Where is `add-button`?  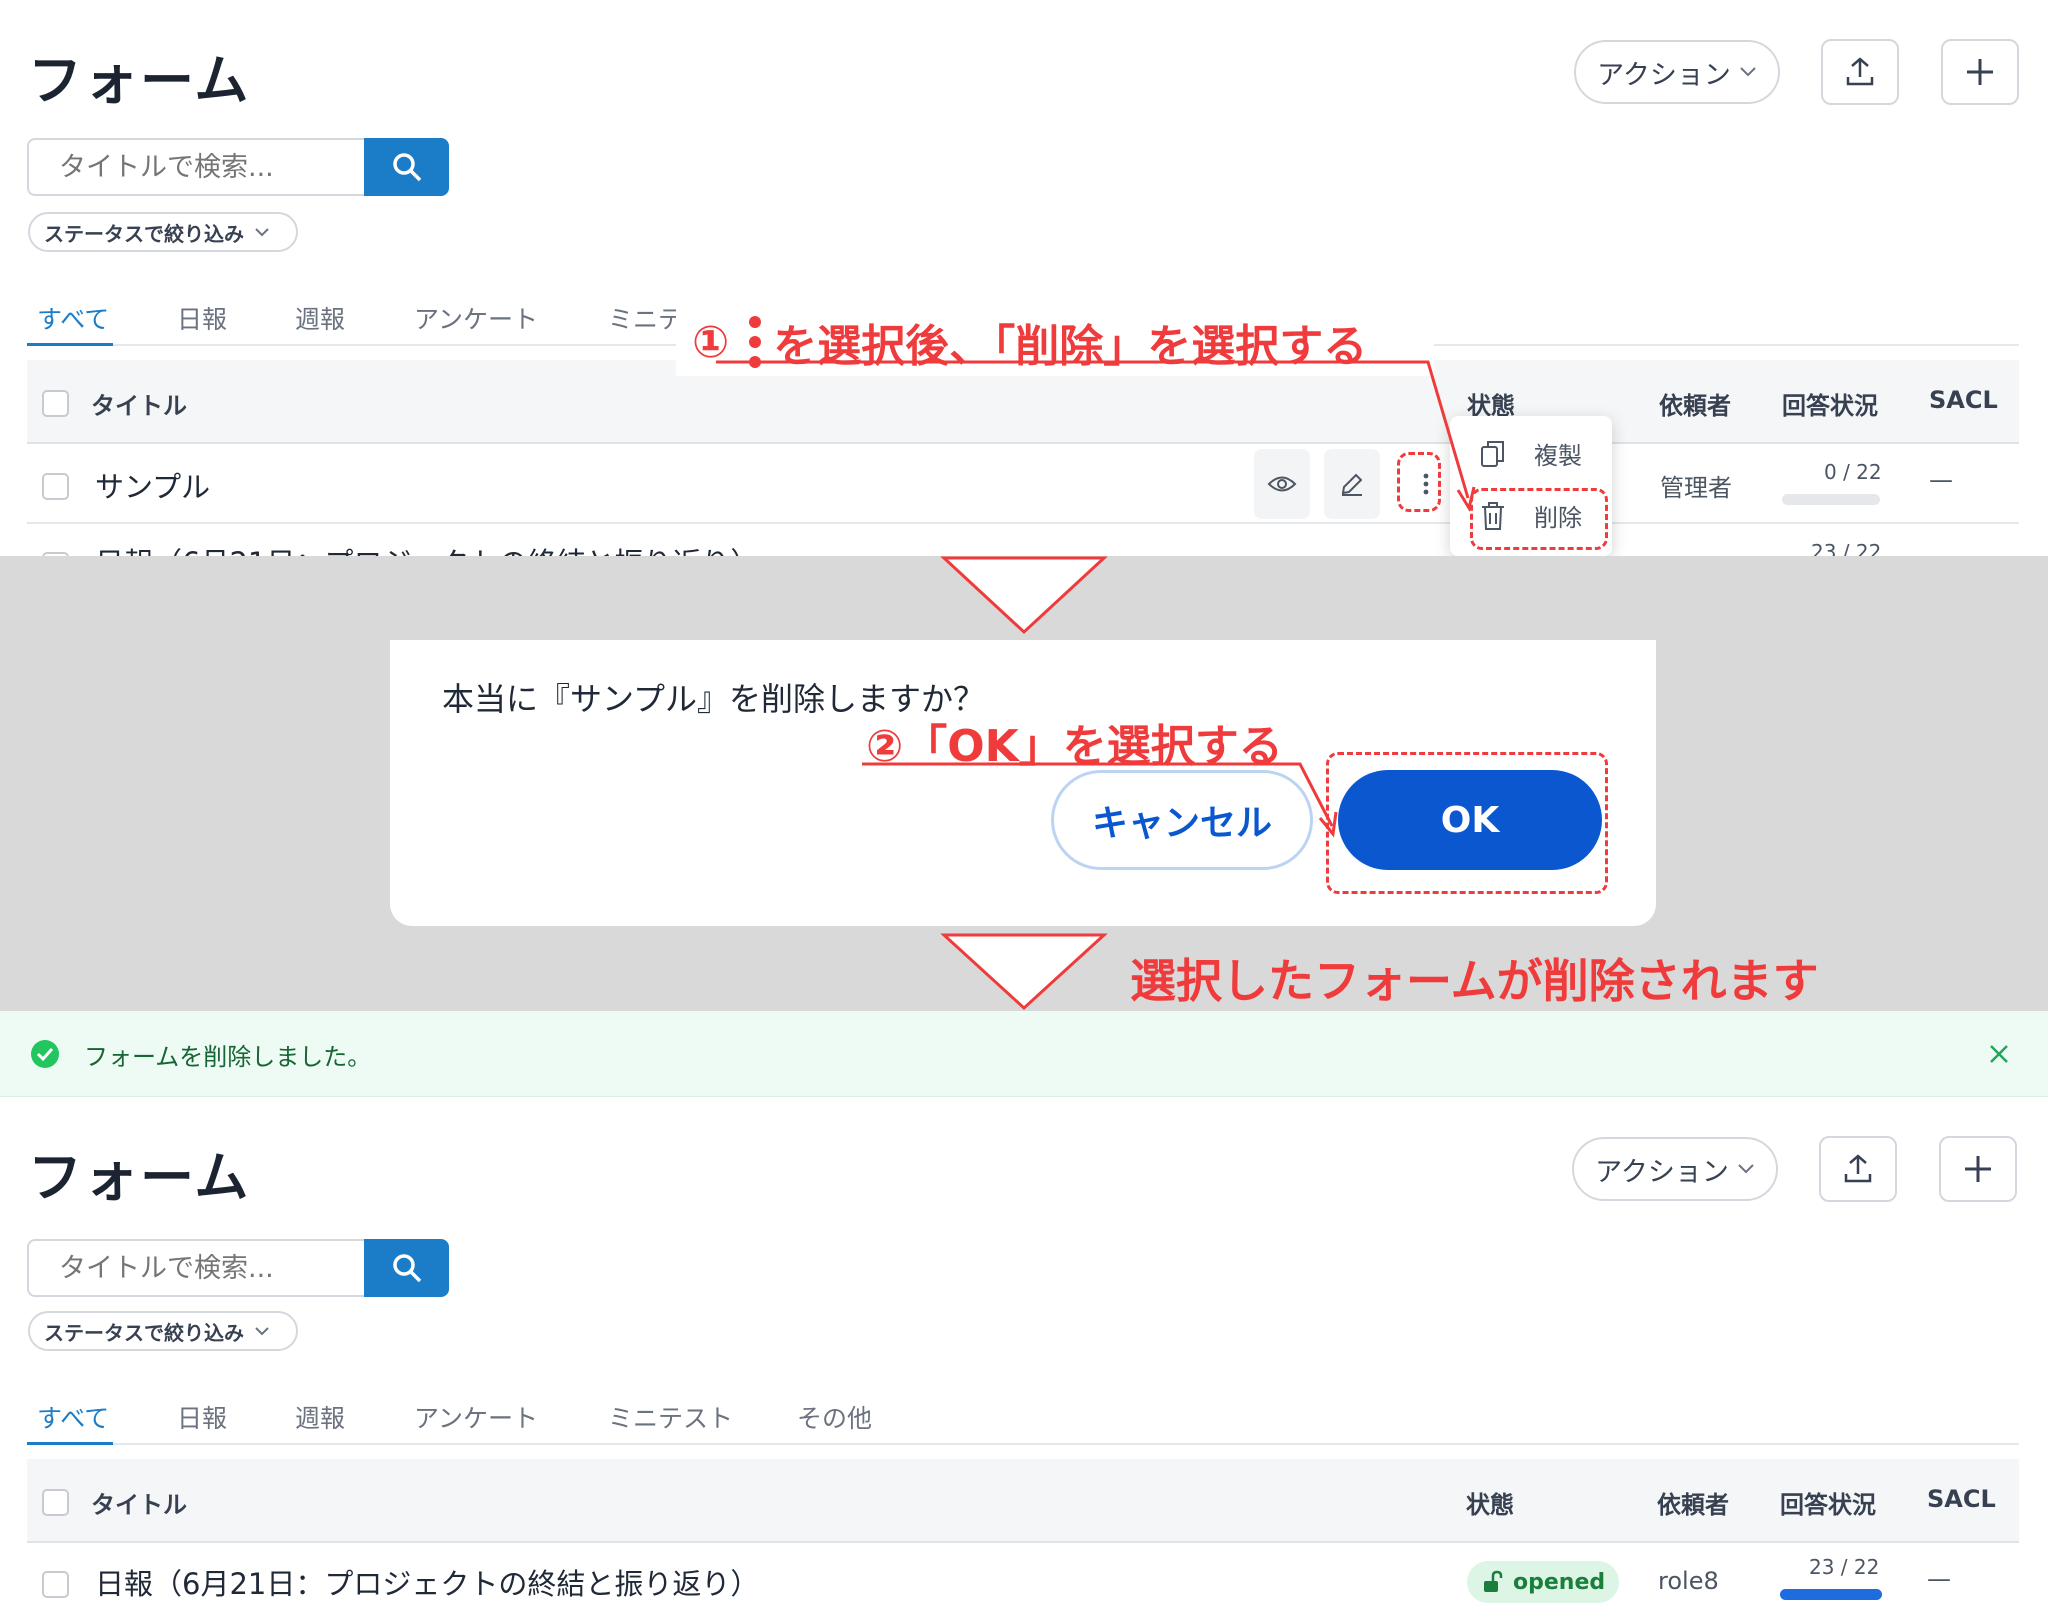 add-button is located at coordinates (1978, 1169).